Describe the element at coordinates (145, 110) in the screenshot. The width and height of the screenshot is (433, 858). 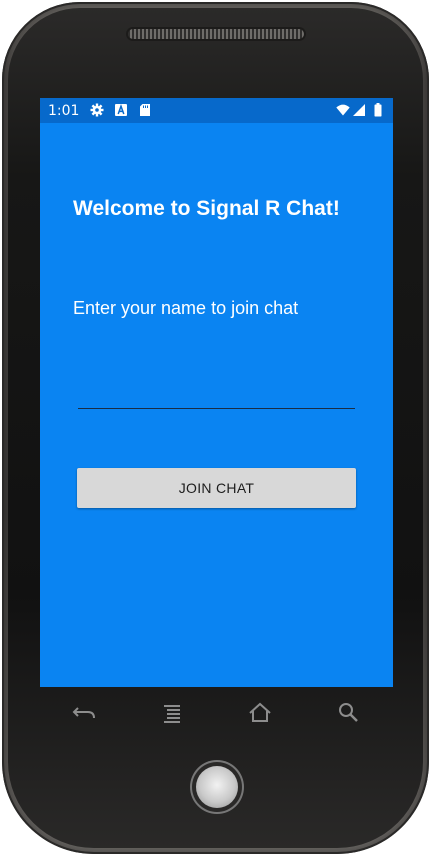
I see `sd-card-icon` at that location.